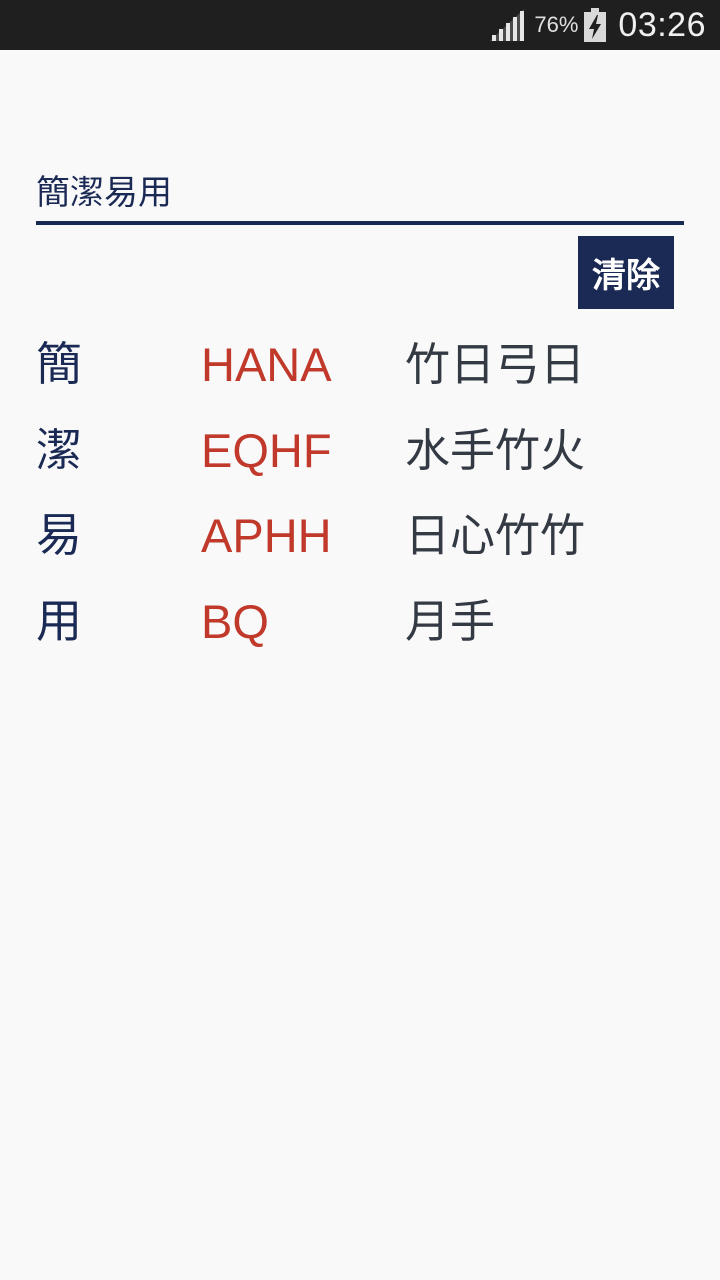 The image size is (720, 1280). Describe the element at coordinates (266, 364) in the screenshot. I see `result-code: HANA` at that location.